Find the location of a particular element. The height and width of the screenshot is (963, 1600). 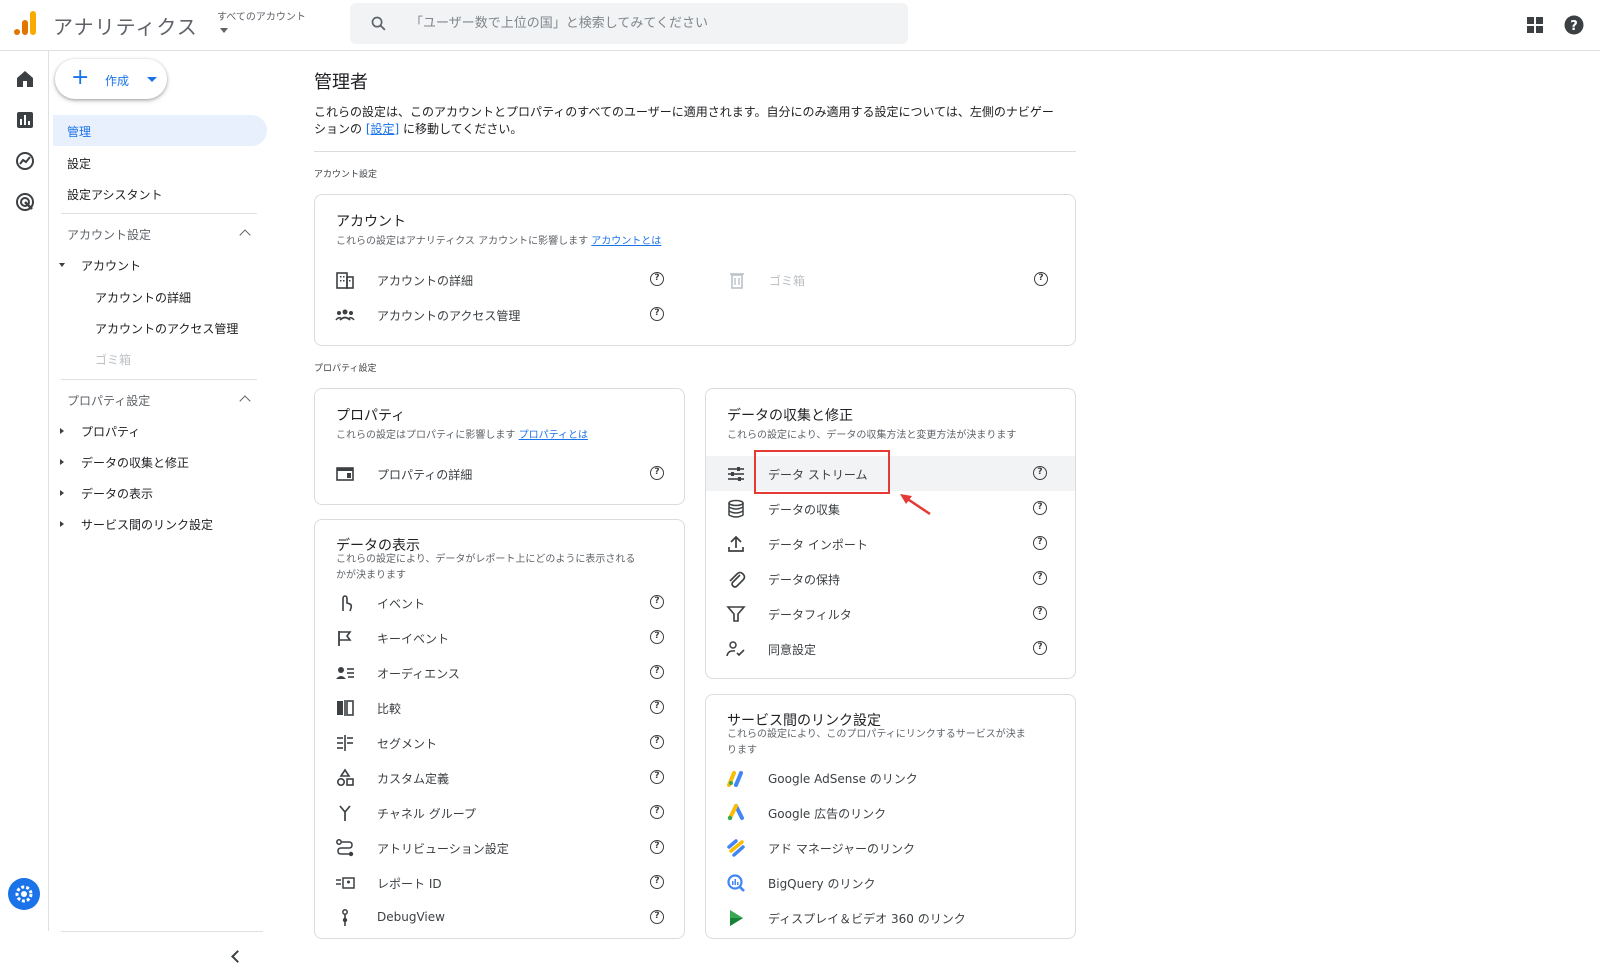

row-label: データフィルタ is located at coordinates (810, 615).